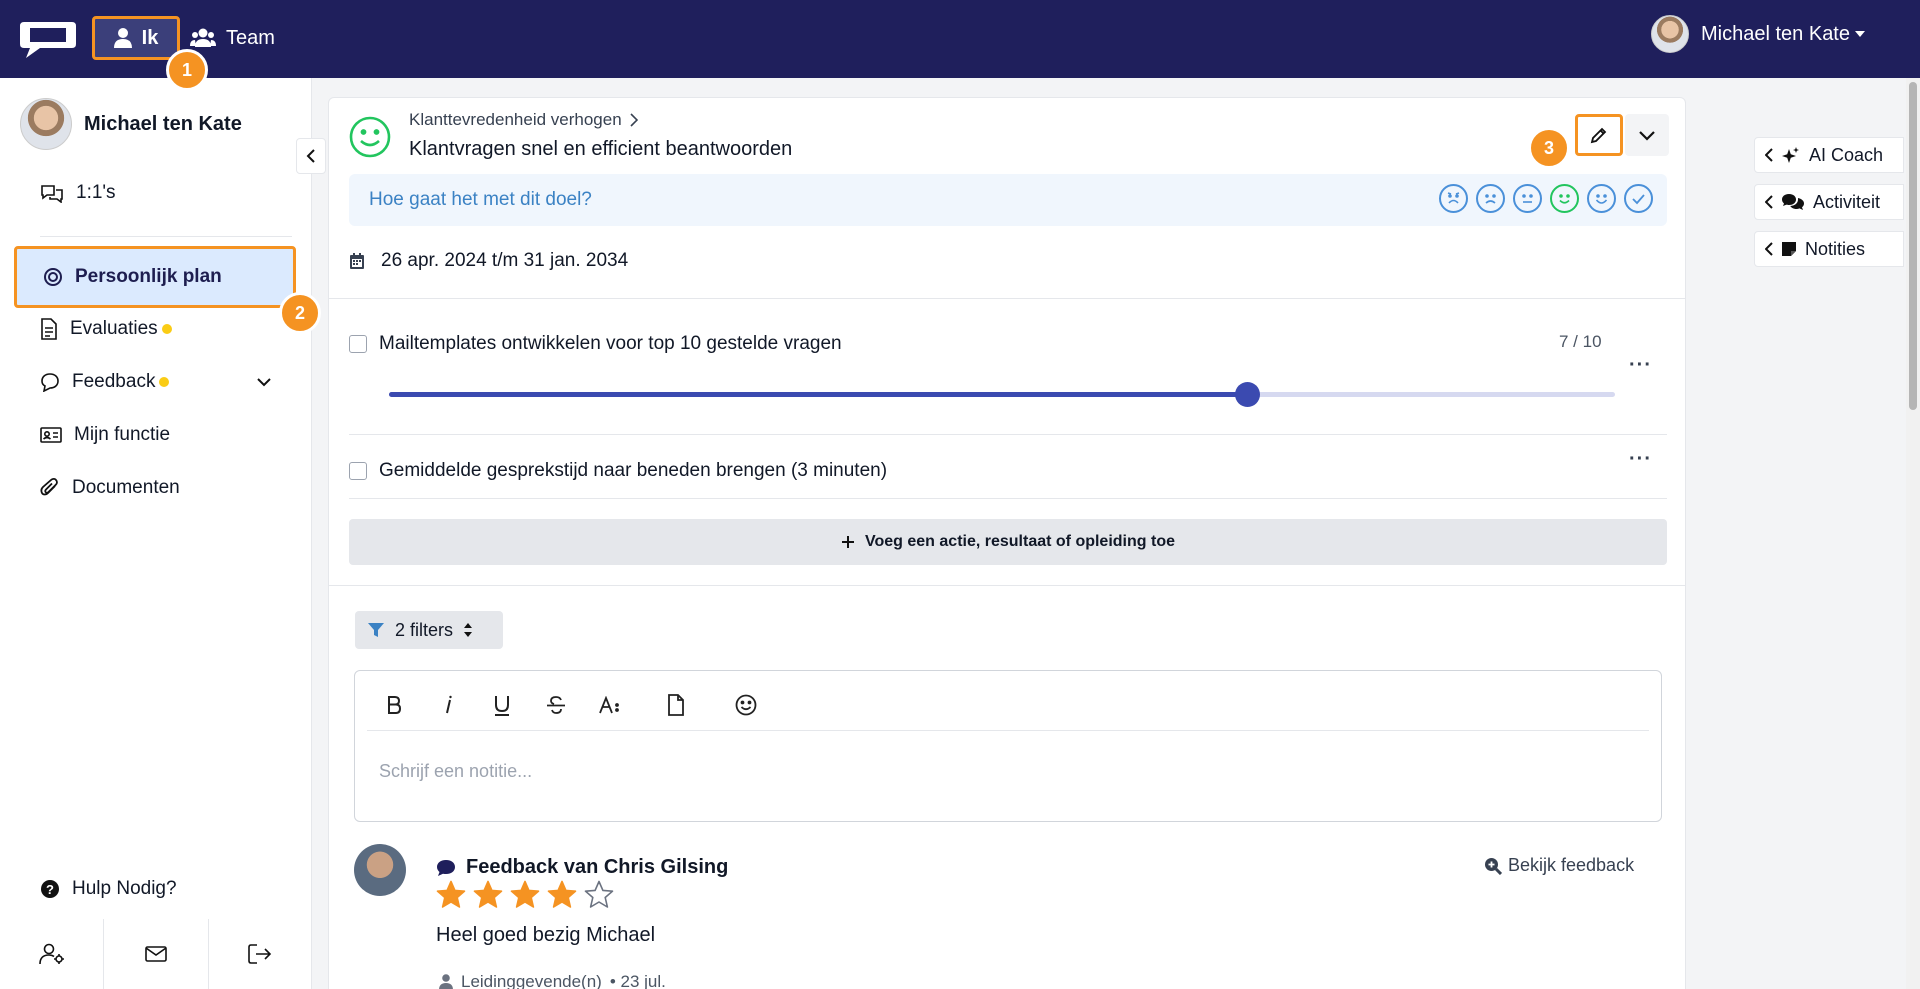 The width and height of the screenshot is (1920, 989). Describe the element at coordinates (1008, 705) in the screenshot. I see `editor-toolbar` at that location.